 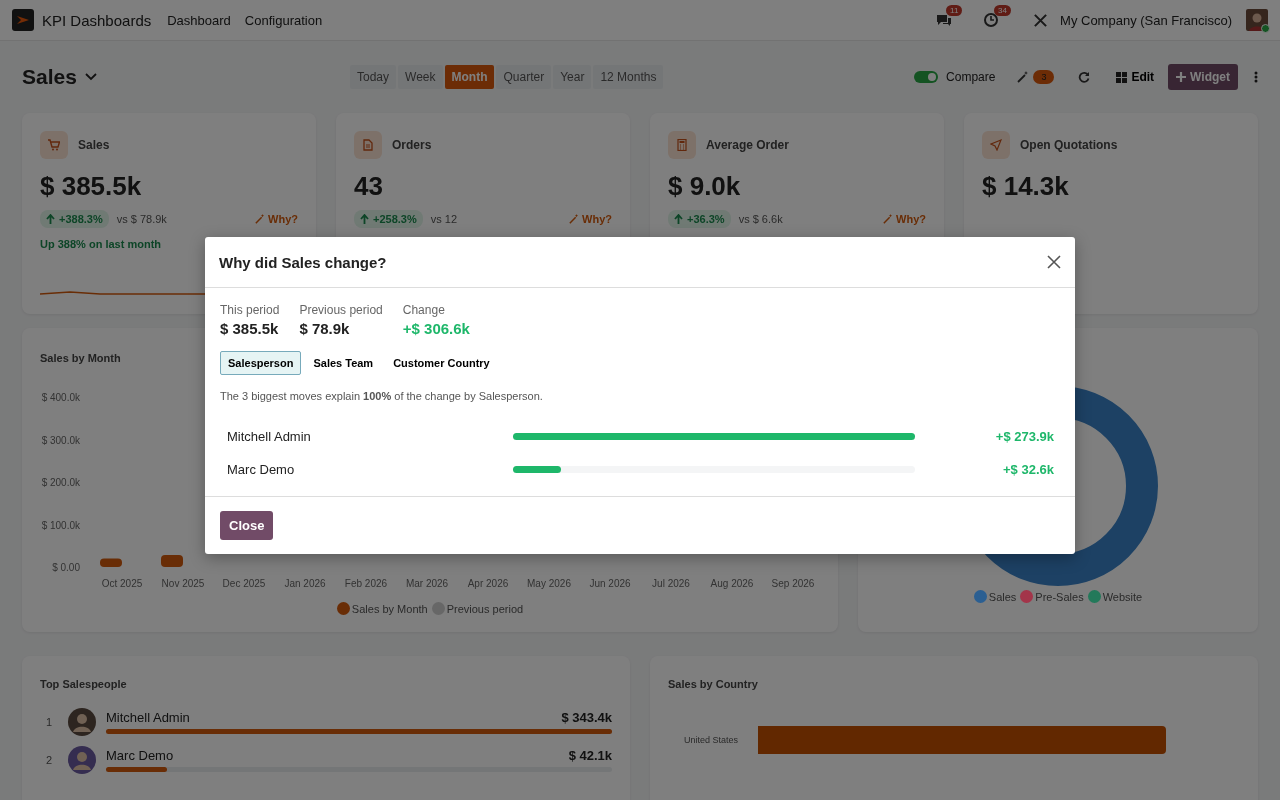 I want to click on previous-value: vs $ 78.9k, so click(x=141, y=219).